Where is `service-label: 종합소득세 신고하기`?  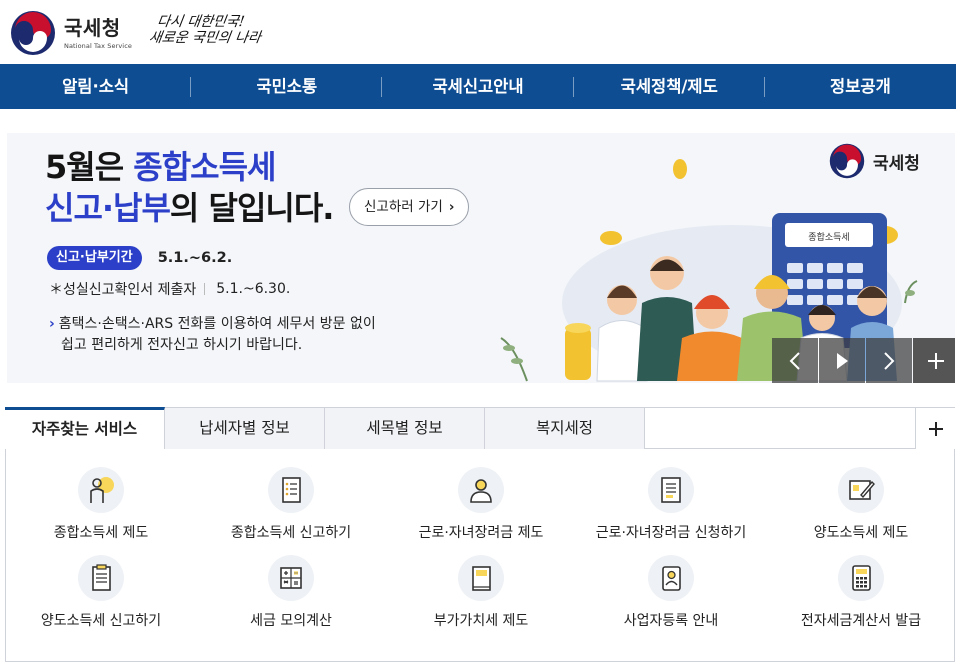 service-label: 종합소득세 신고하기 is located at coordinates (291, 533).